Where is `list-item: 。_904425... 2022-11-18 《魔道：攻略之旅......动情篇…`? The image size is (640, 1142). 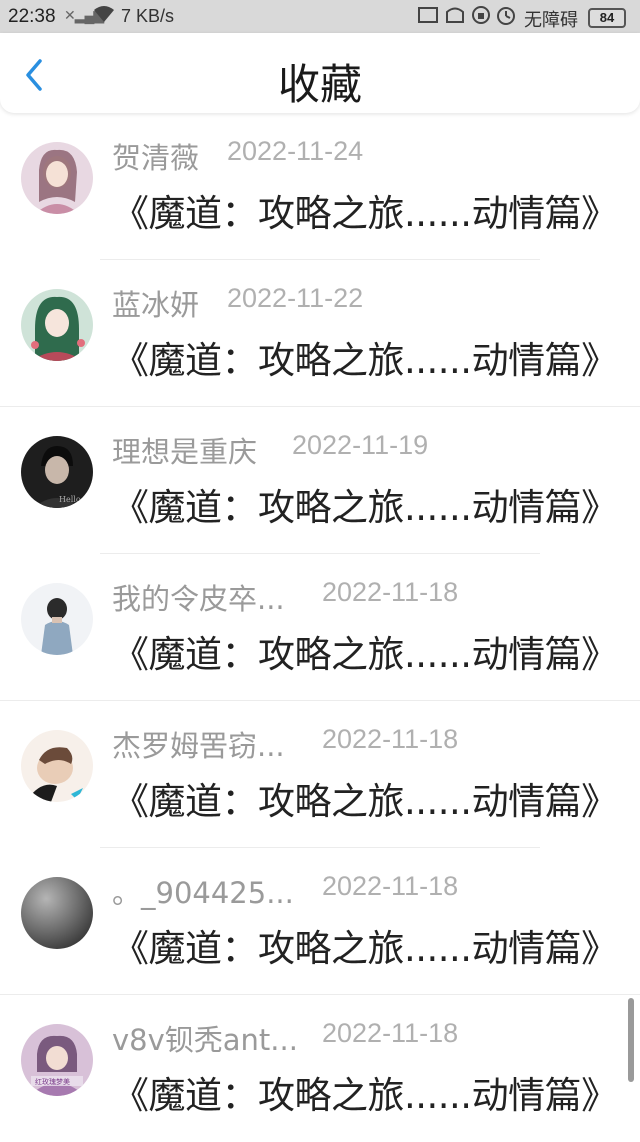 list-item: 。_904425... 2022-11-18 《魔道：攻略之旅......动情篇… is located at coordinates (320, 921).